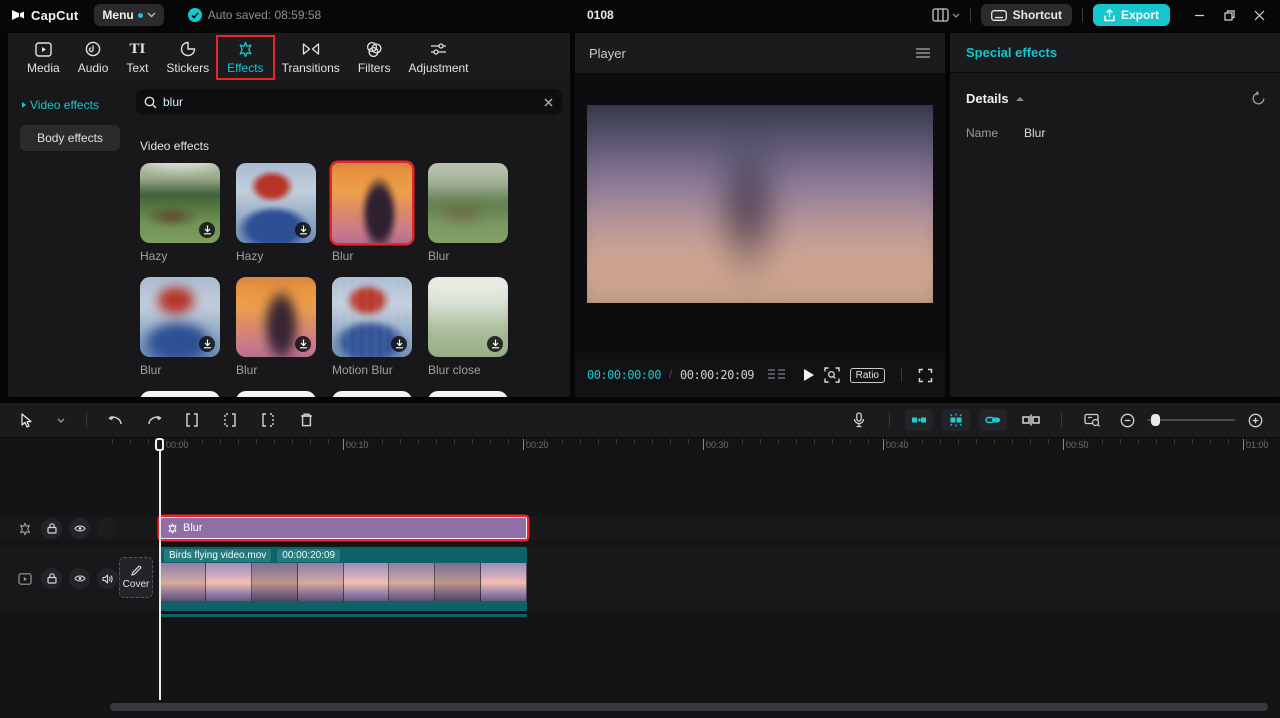 This screenshot has height=718, width=1280. Describe the element at coordinates (925, 375) in the screenshot. I see `fullscreen-icon` at that location.